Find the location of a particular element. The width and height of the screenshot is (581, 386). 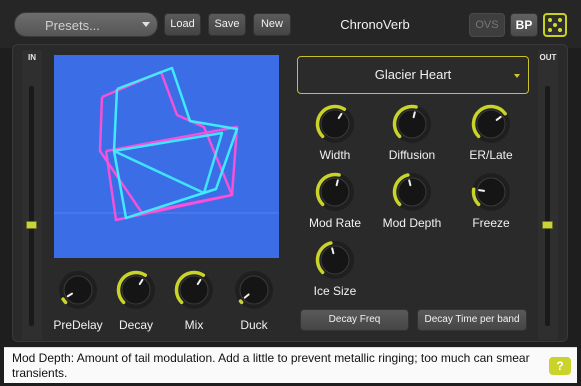

save-button: Save is located at coordinates (227, 24).